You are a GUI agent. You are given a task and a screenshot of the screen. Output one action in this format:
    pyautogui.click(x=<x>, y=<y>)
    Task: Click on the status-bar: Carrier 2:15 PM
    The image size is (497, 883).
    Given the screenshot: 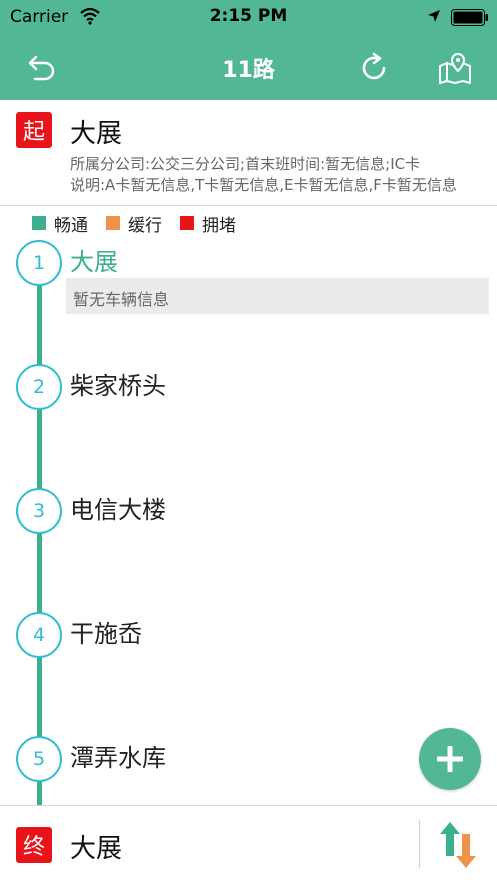 What is the action you would take?
    pyautogui.click(x=248, y=17)
    